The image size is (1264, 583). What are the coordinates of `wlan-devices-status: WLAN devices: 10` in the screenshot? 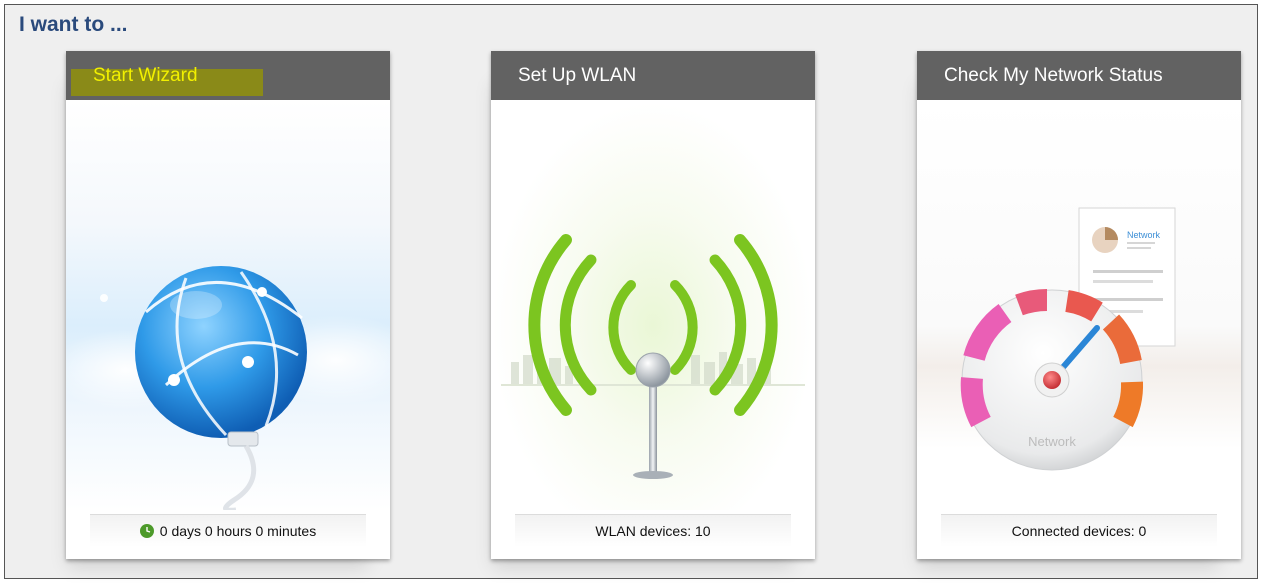 It's located at (653, 530).